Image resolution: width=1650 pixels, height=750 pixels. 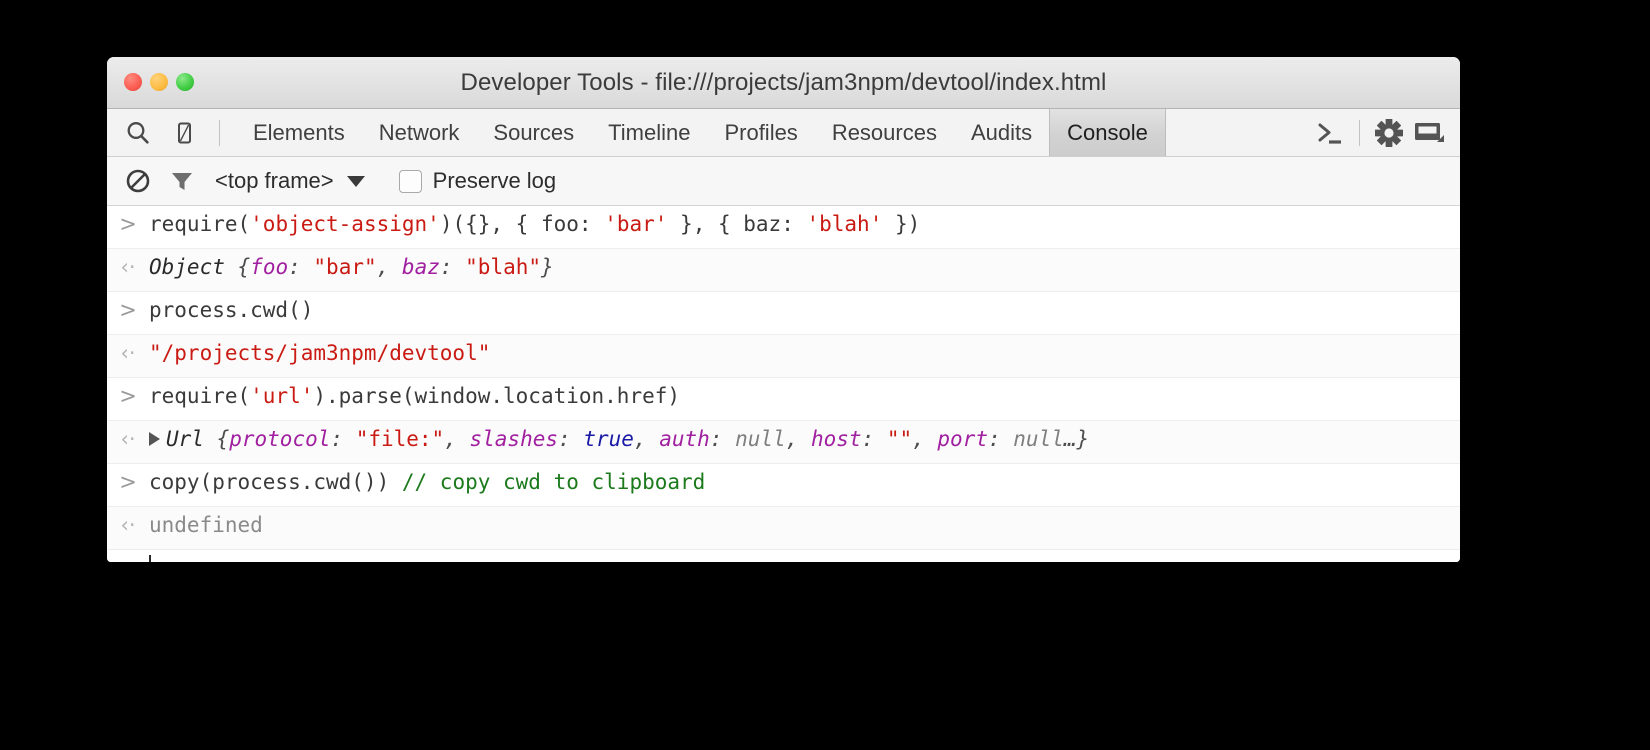 What do you see at coordinates (419, 132) in the screenshot?
I see `tab-network: Network` at bounding box center [419, 132].